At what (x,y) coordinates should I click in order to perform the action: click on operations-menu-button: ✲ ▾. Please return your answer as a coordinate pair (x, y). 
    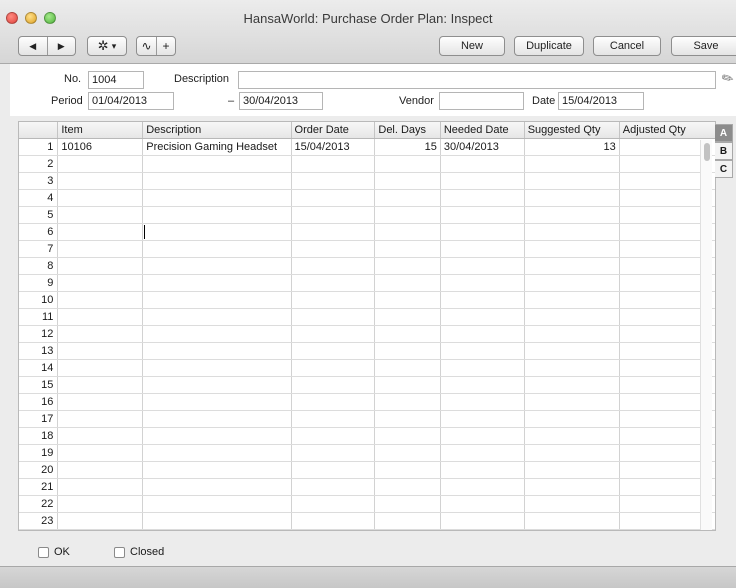
    Looking at the image, I should click on (107, 46).